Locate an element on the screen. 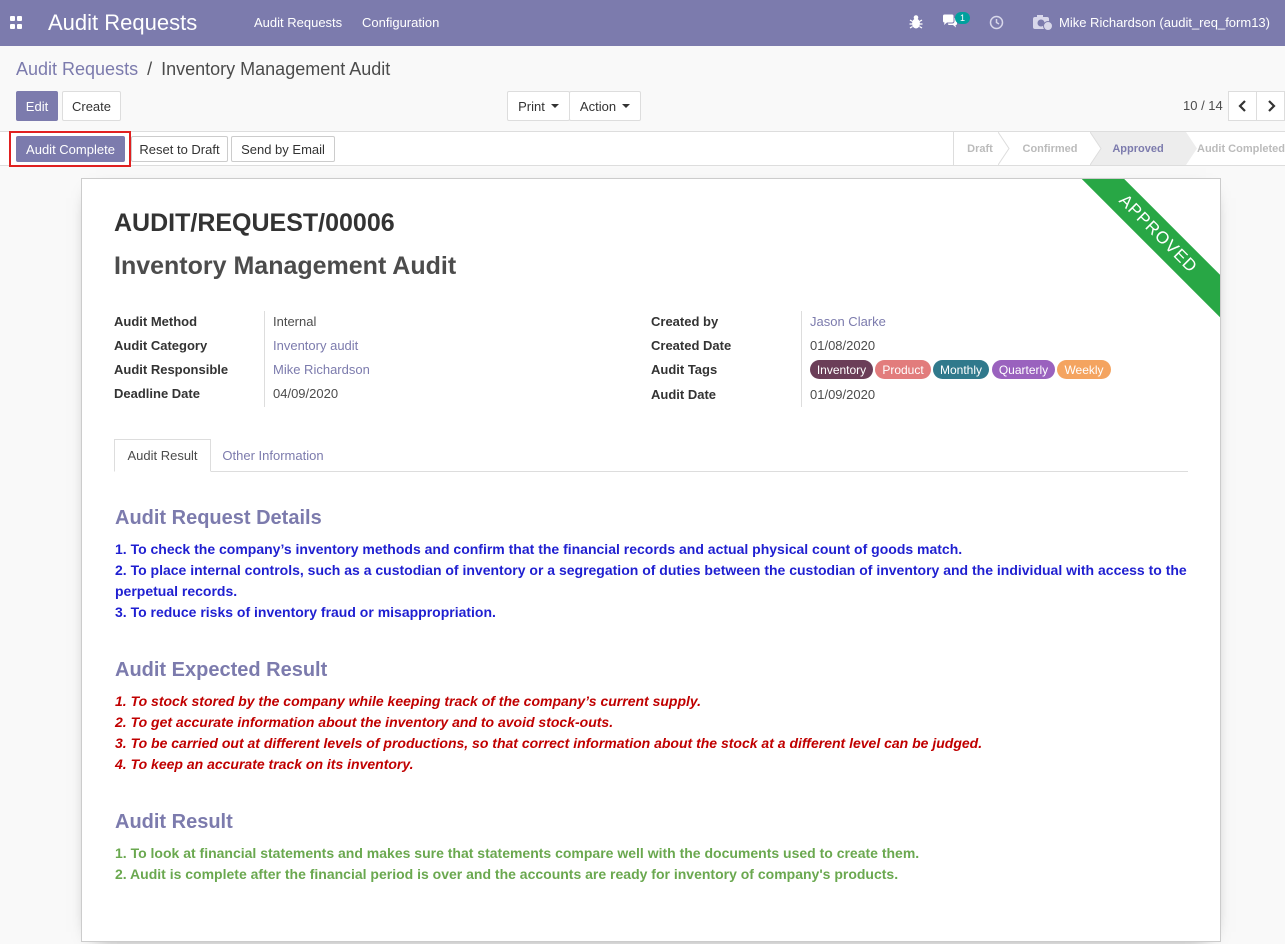  pager-previous-button is located at coordinates (1242, 106).